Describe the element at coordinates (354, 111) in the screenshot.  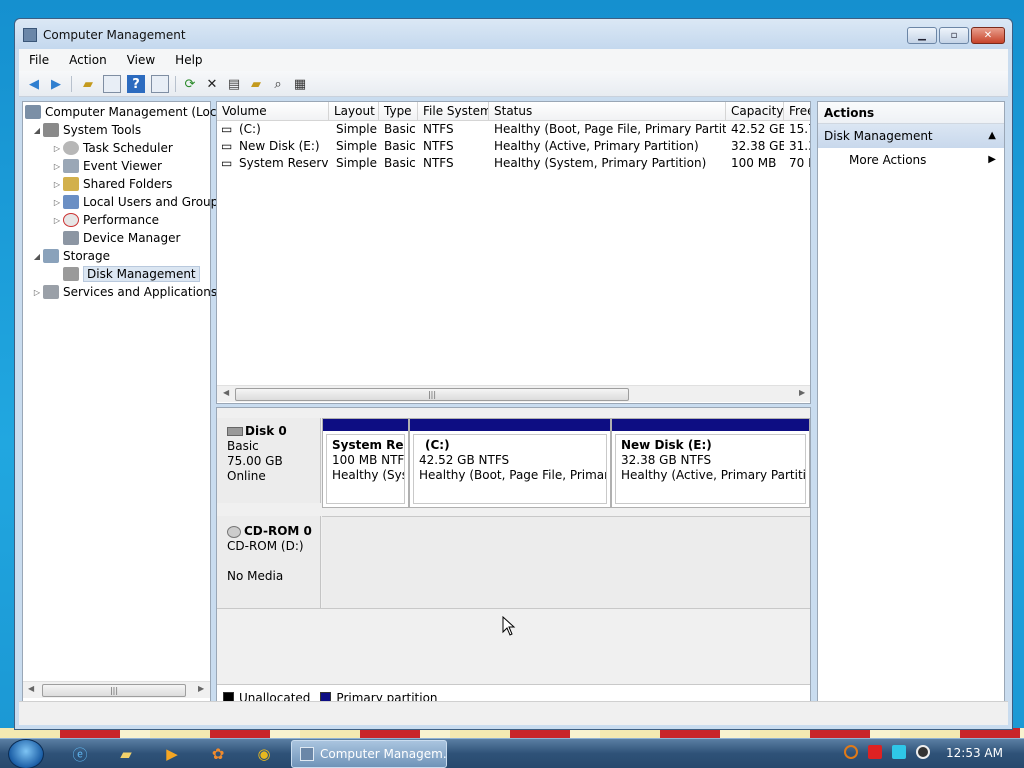
I see `column-header-layout: Layout` at that location.